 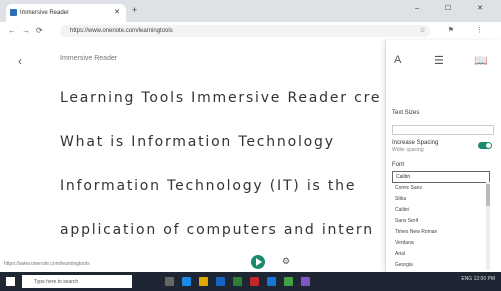 What do you see at coordinates (408, 188) in the screenshot?
I see `font-option: Comic Sans` at bounding box center [408, 188].